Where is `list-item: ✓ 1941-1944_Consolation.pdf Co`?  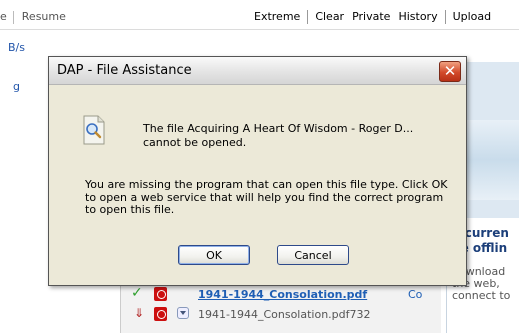
list-item: ✓ 1941-1944_Consolation.pdf Co is located at coordinates (281, 295).